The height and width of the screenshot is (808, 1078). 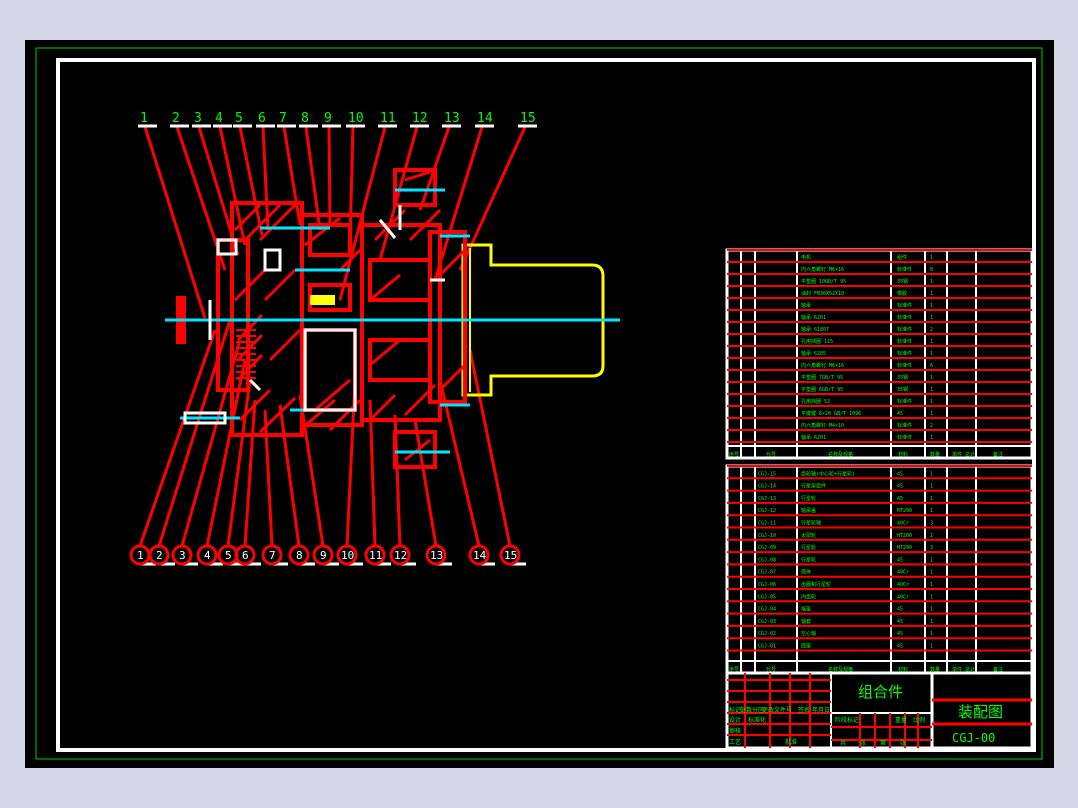 I want to click on bottom-part-number: 8, so click(x=299, y=555).